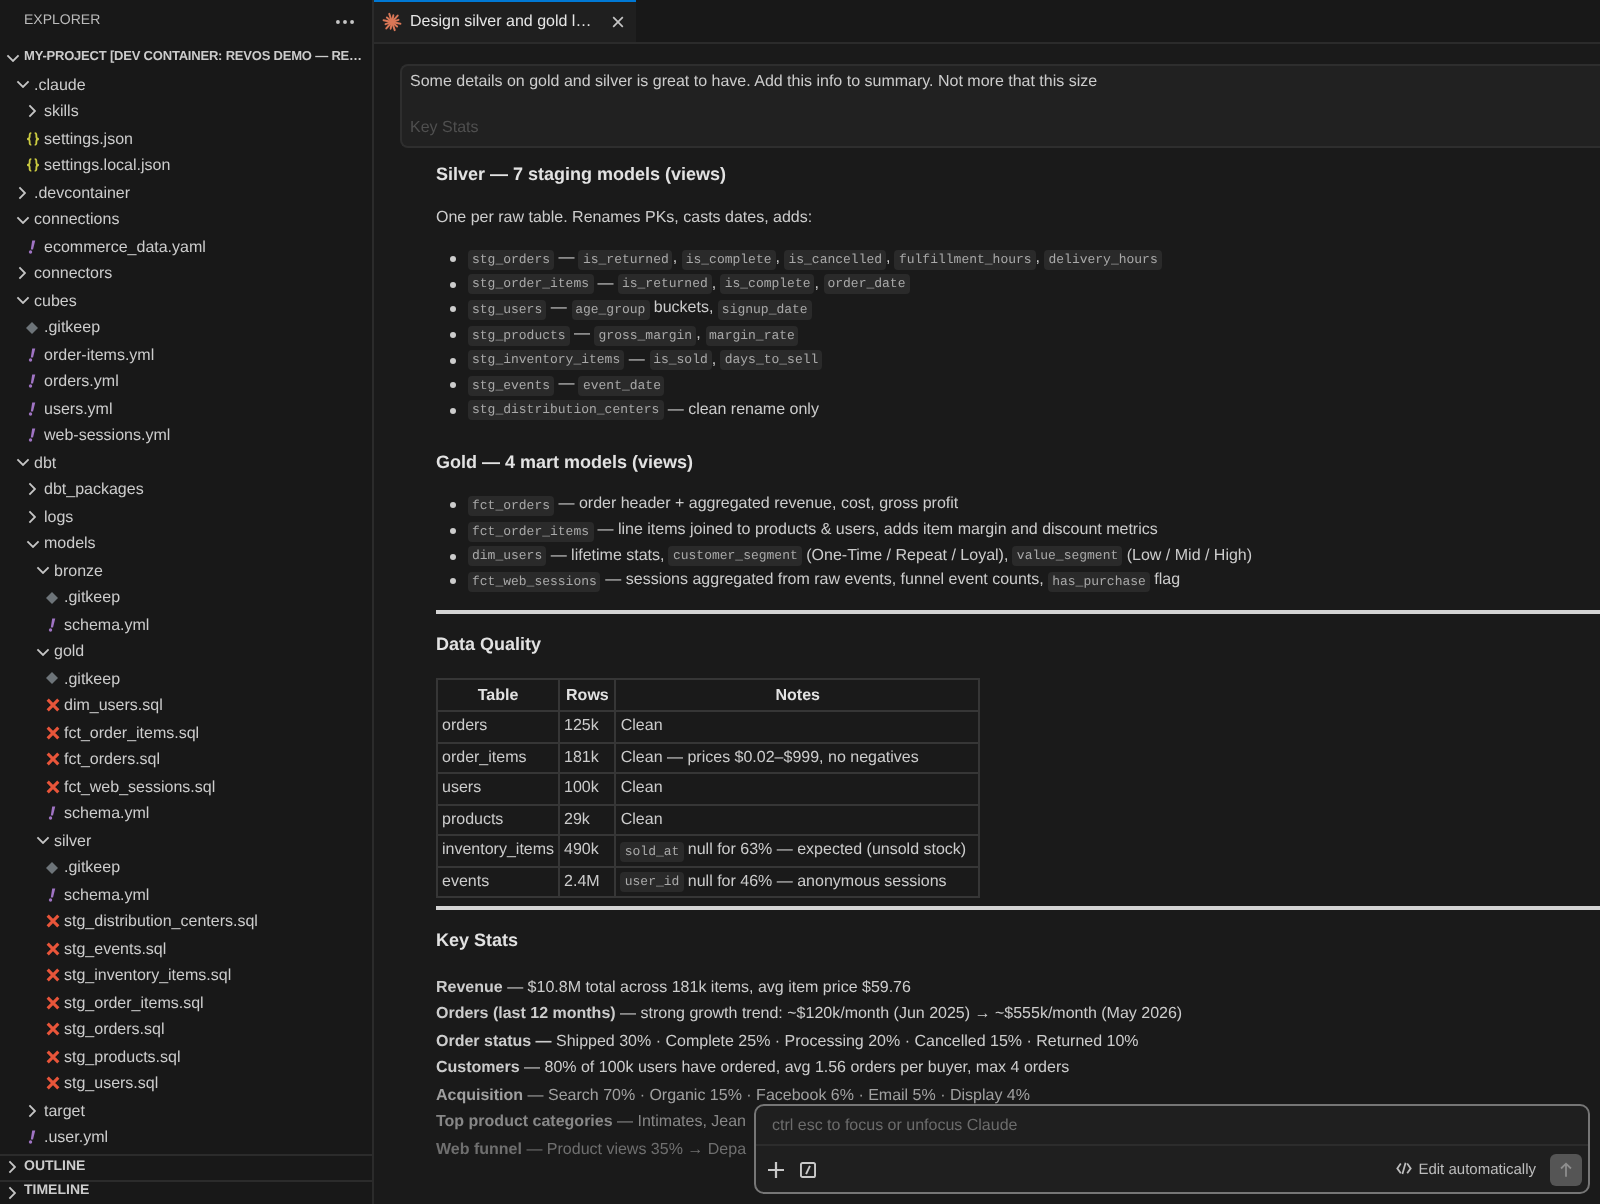 The image size is (1600, 1204). What do you see at coordinates (186, 840) in the screenshot?
I see `folder-item: silver` at bounding box center [186, 840].